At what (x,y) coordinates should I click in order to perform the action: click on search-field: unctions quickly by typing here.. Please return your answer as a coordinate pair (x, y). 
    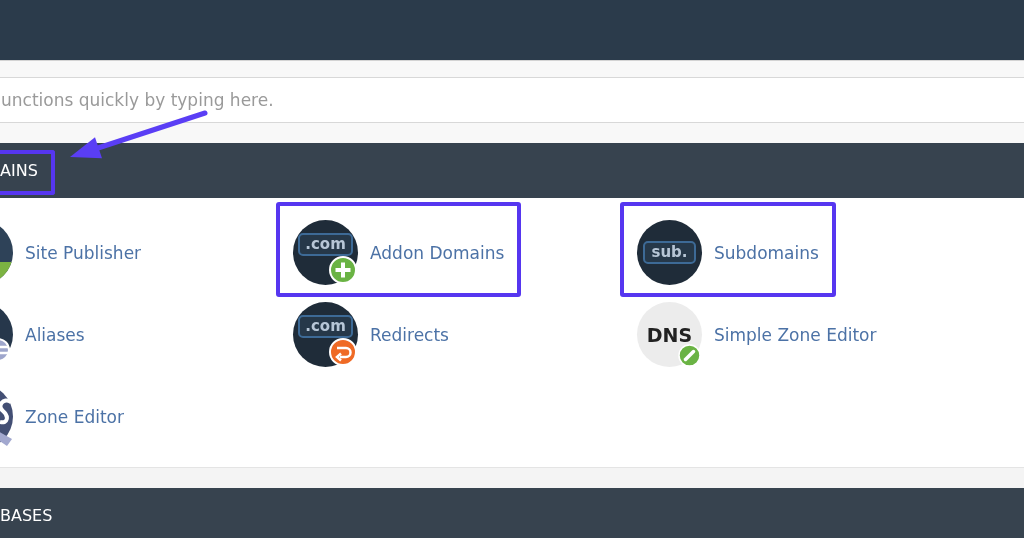
    Looking at the image, I should click on (512, 100).